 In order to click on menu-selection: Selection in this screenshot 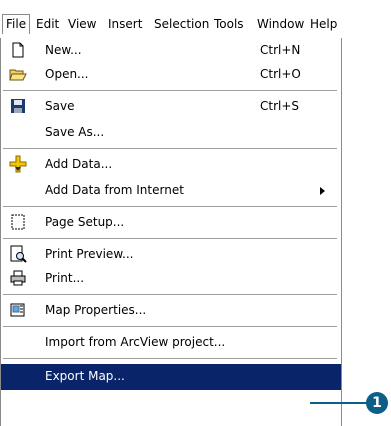, I will do `click(181, 24)`.